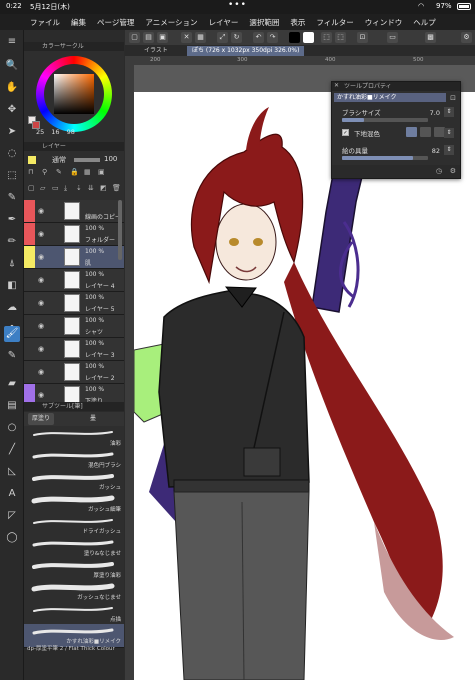  What do you see at coordinates (148, 37) in the screenshot?
I see `open-icon: ▤` at bounding box center [148, 37].